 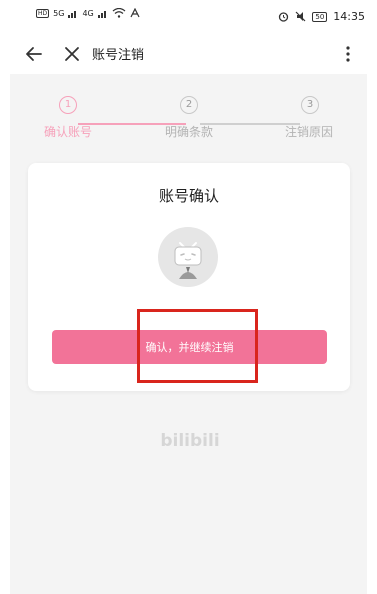 I want to click on more-vertical-icon, so click(x=348, y=54).